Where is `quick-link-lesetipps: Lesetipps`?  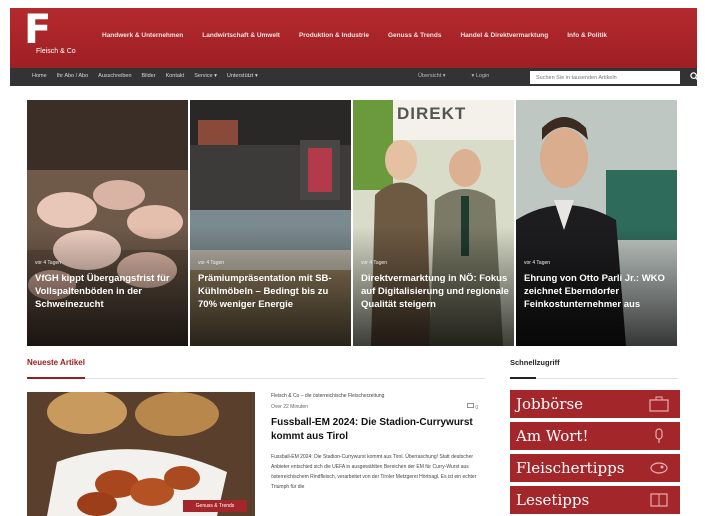 quick-link-lesetipps: Lesetipps is located at coordinates (595, 500).